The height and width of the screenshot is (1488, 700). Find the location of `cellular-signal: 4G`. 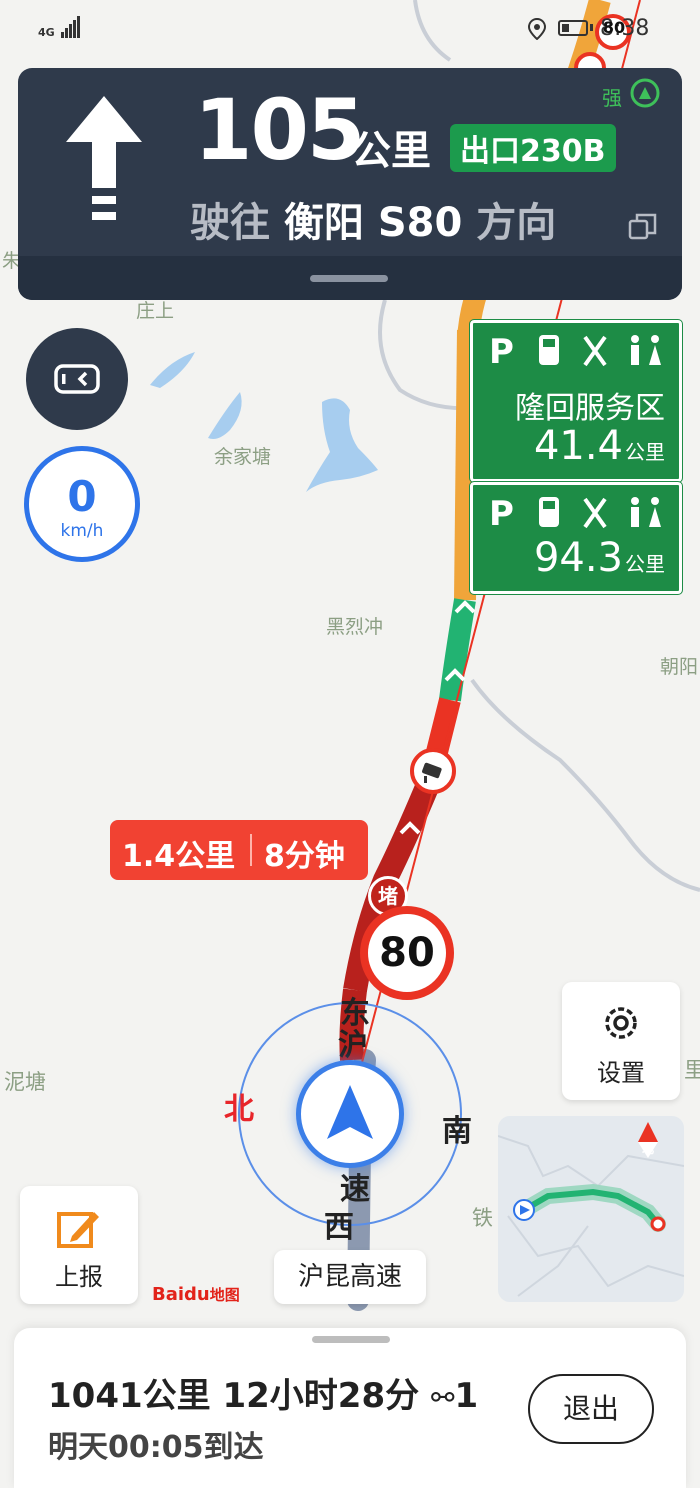

cellular-signal: 4G is located at coordinates (59, 27).